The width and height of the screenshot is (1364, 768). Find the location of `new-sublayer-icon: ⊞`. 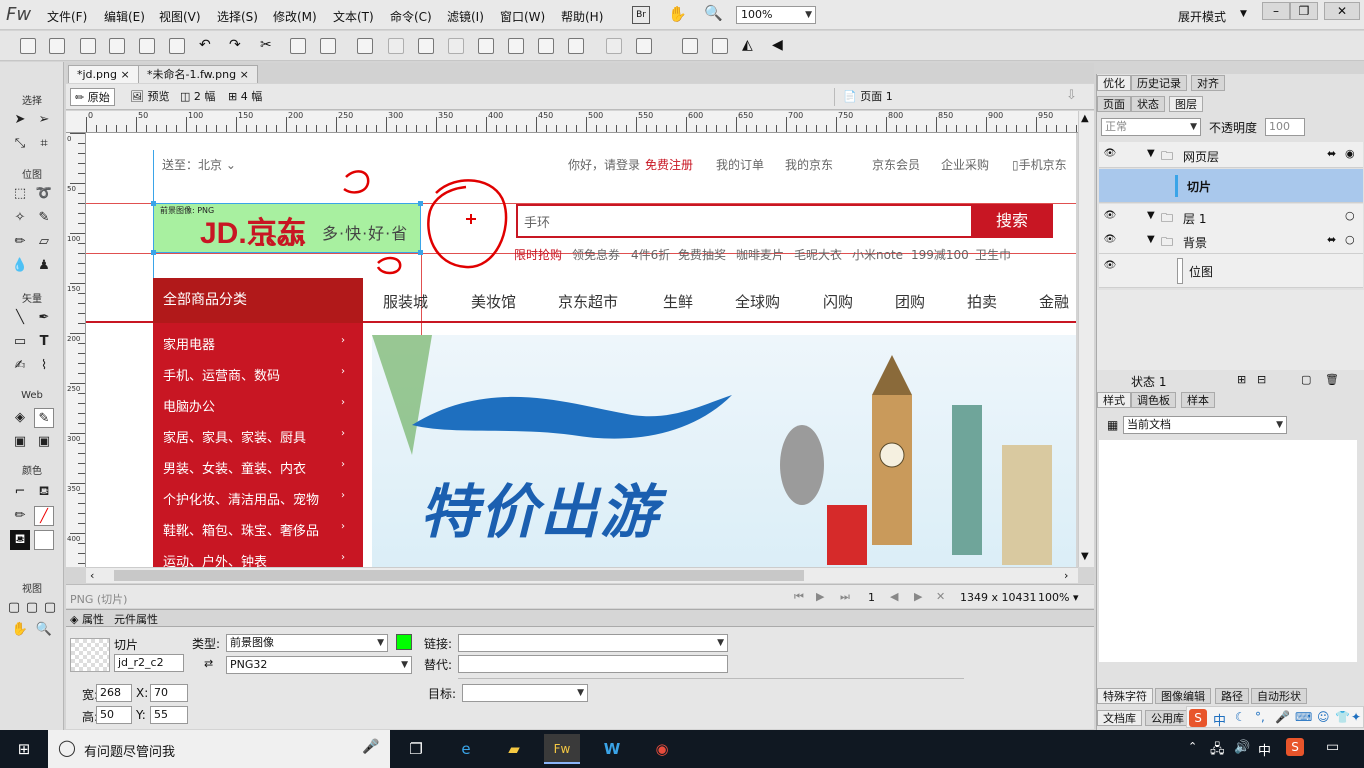

new-sublayer-icon: ⊞ is located at coordinates (1241, 379).